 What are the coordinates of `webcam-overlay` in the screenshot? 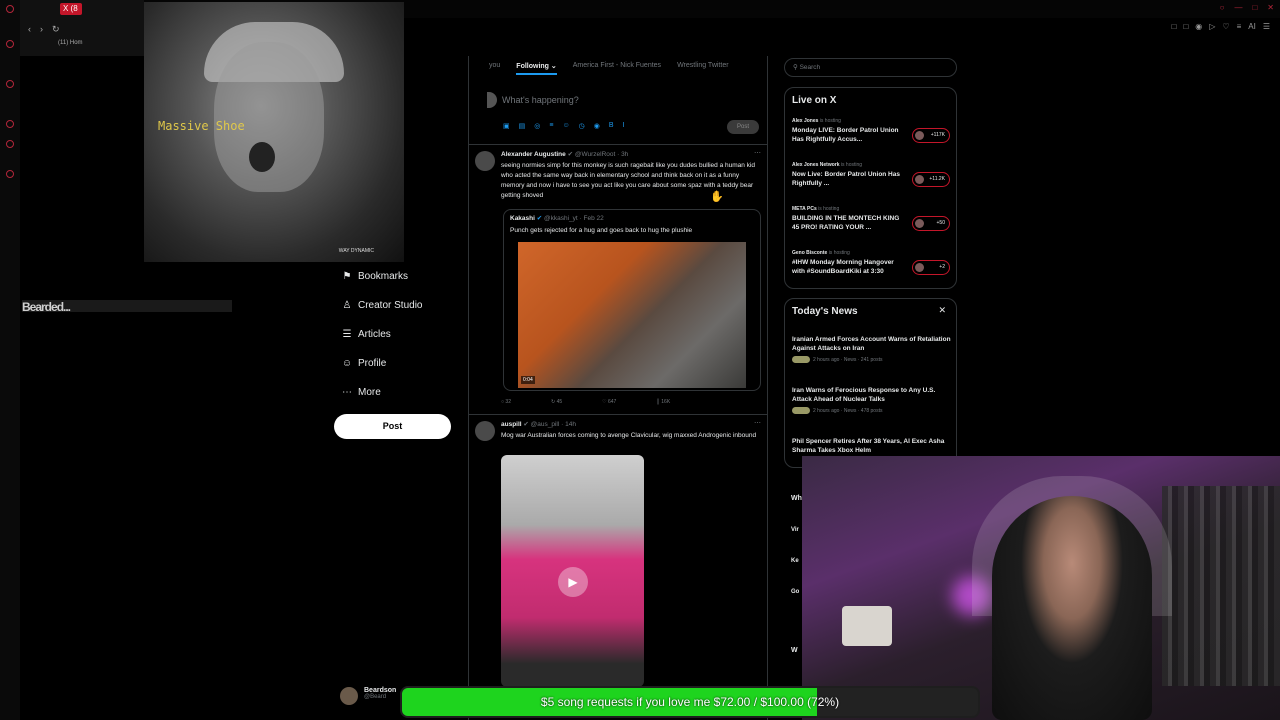 It's located at (1041, 588).